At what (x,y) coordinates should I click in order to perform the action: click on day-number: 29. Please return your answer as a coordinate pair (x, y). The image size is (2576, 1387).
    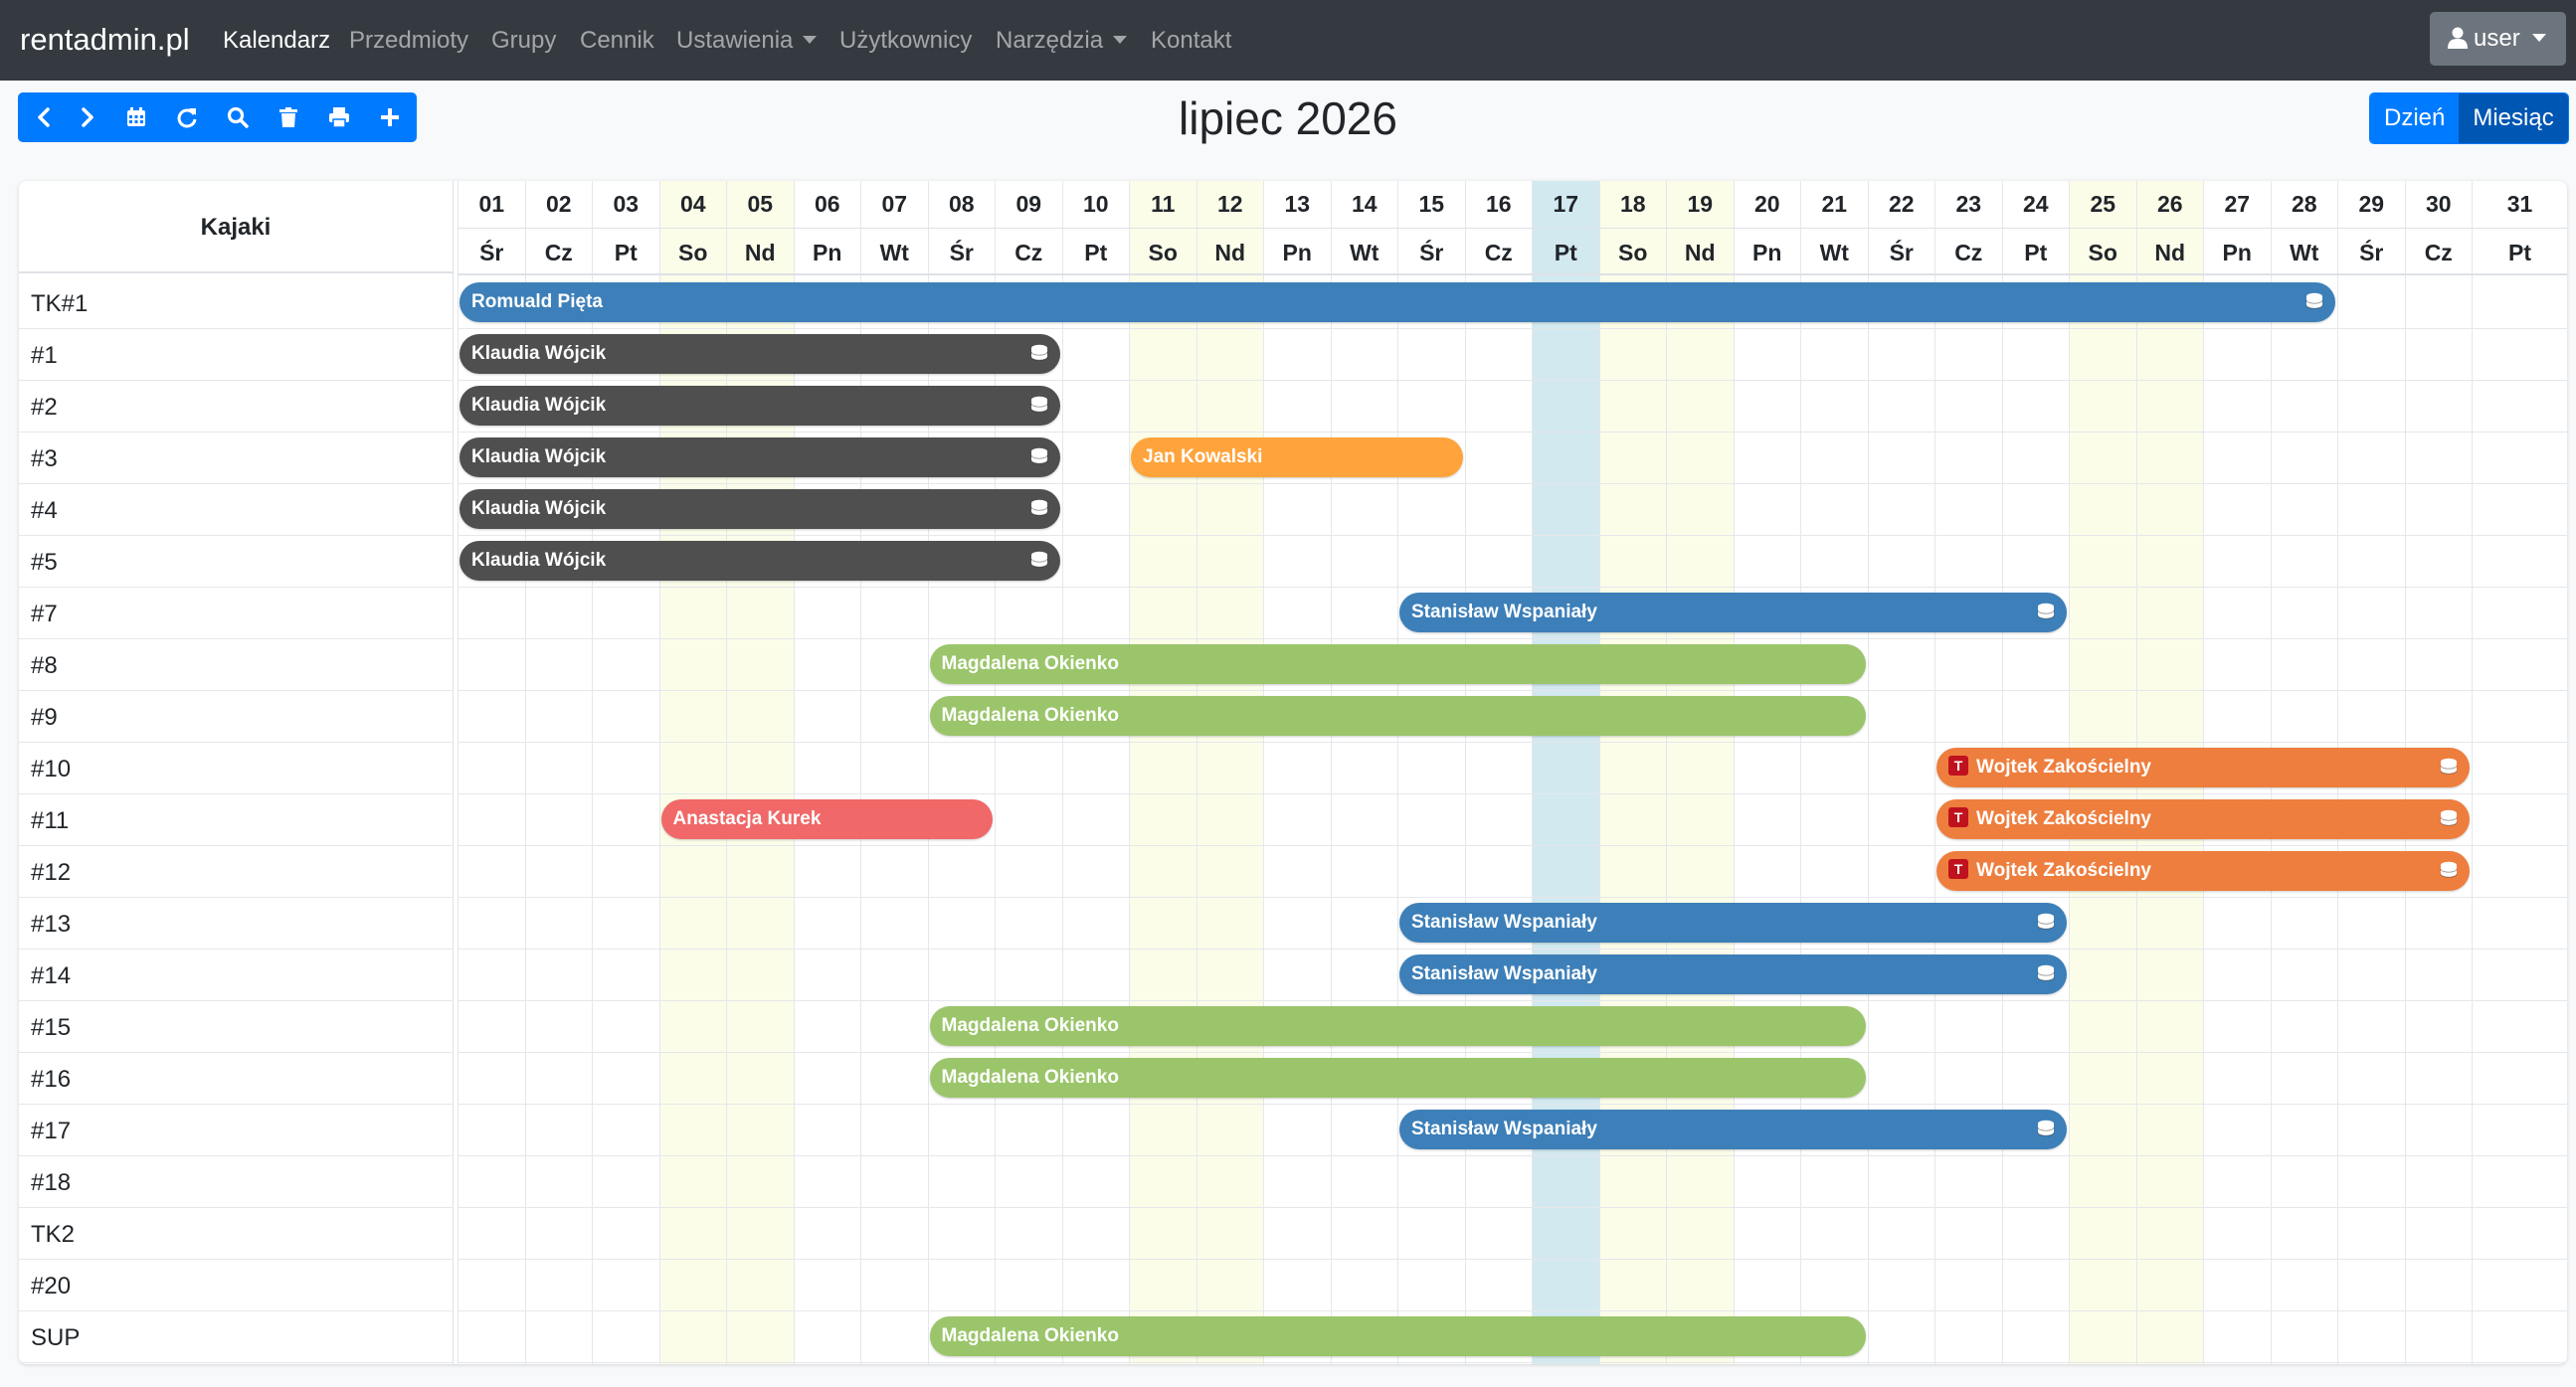
    Looking at the image, I should click on (2371, 204).